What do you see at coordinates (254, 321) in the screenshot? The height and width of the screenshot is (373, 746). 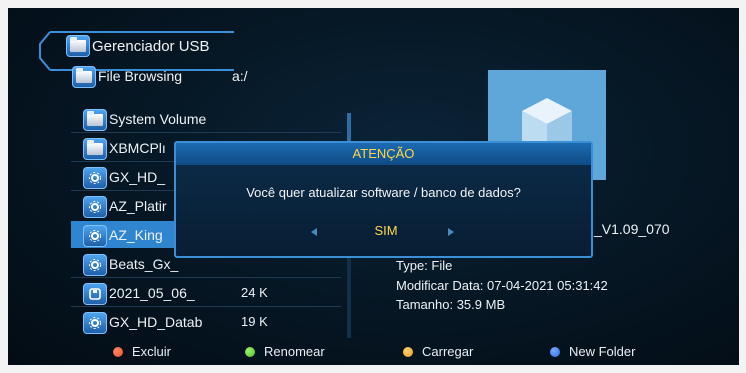 I see `file-size: 19 K` at bounding box center [254, 321].